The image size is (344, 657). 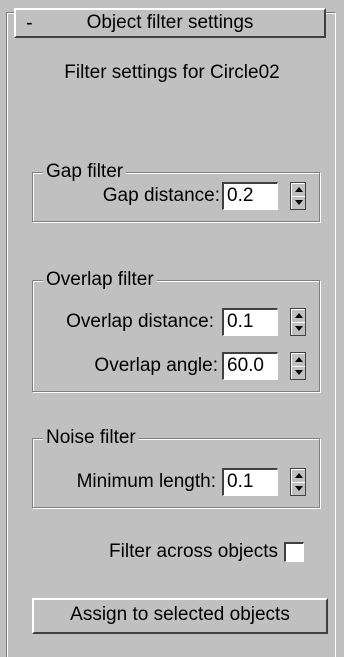 I want to click on overlap-angle-label: Overlap angle:, so click(x=156, y=365).